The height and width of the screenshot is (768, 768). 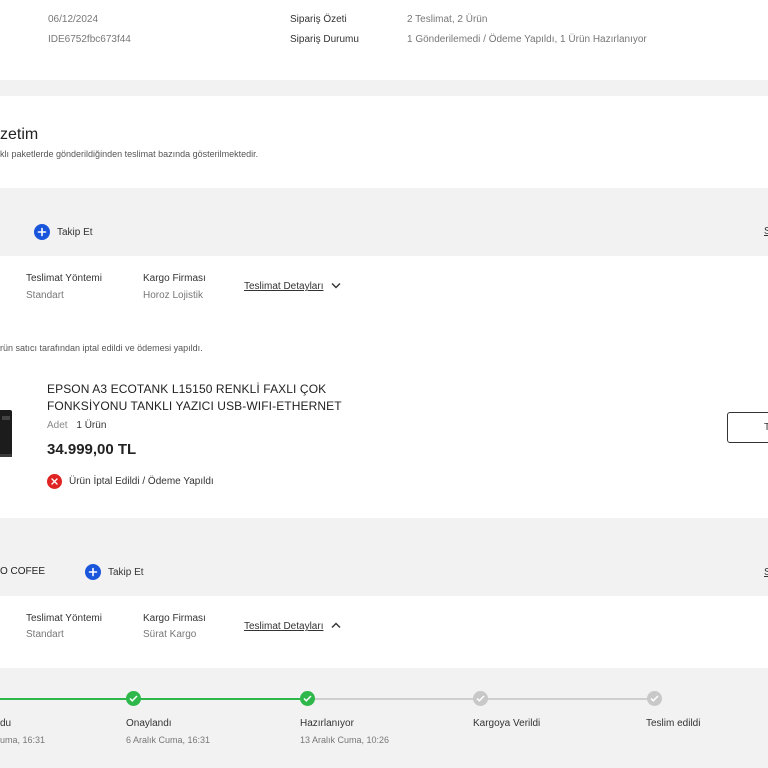 I want to click on cancel-status: Ürün İptal Edildi / Ödeme Yapıldı, so click(x=130, y=481).